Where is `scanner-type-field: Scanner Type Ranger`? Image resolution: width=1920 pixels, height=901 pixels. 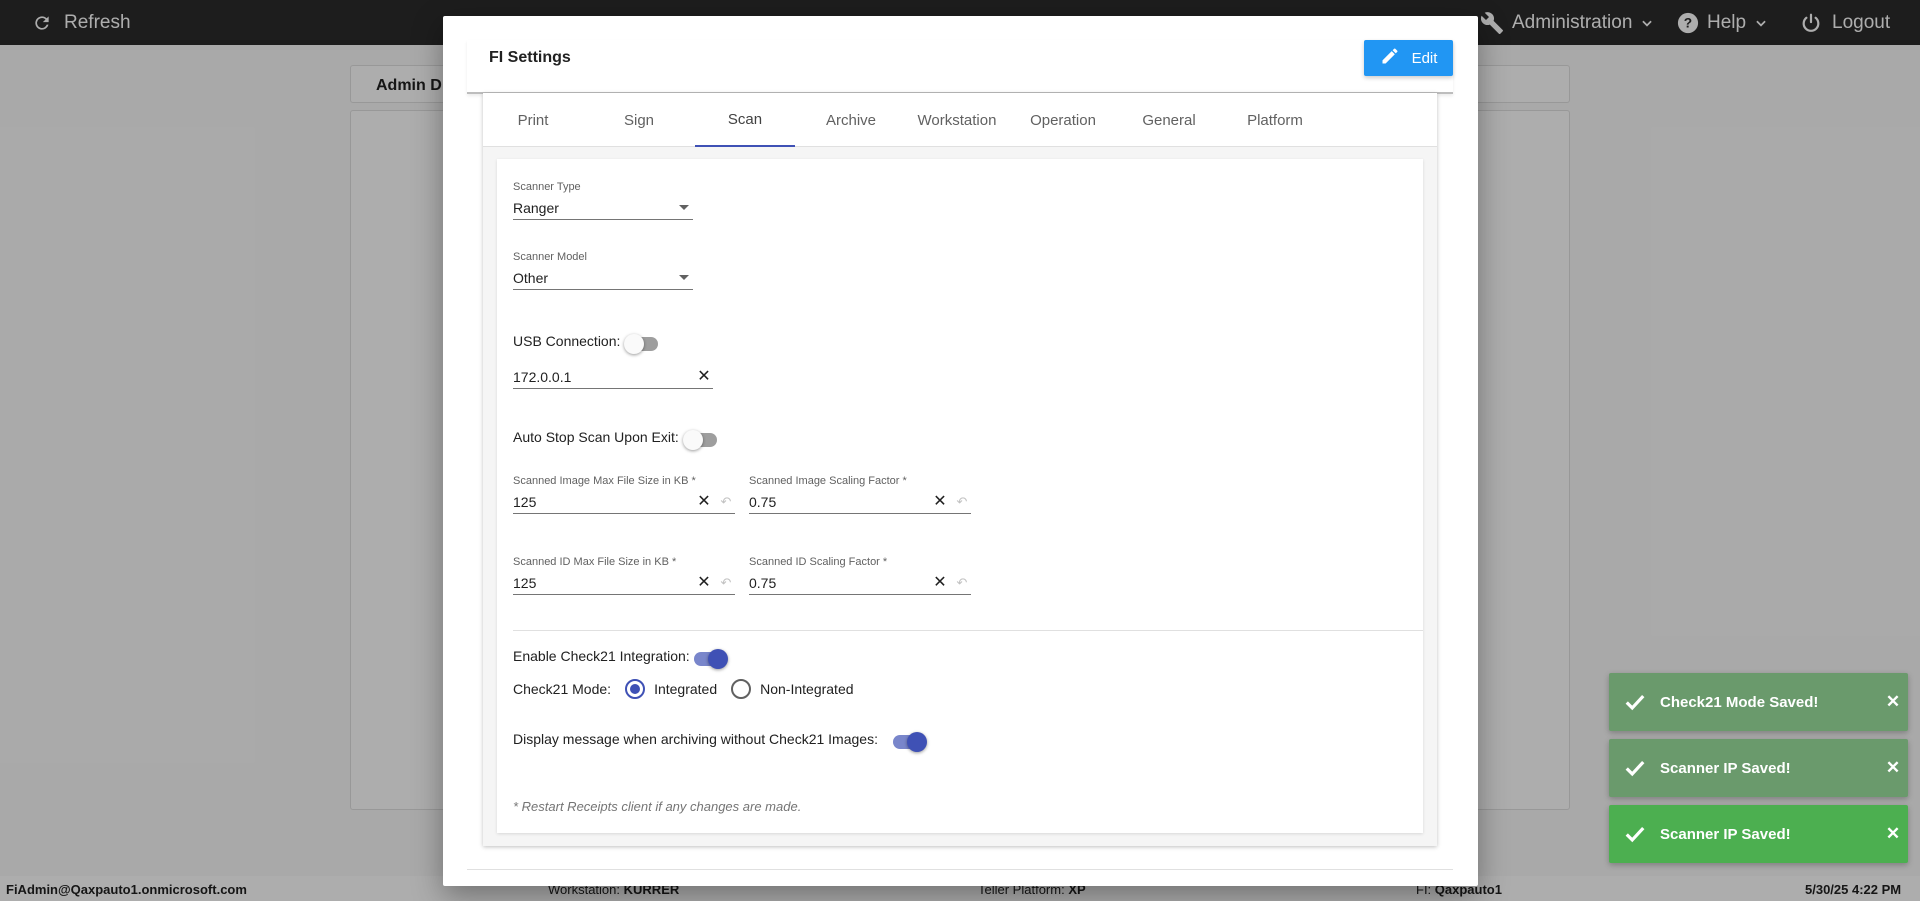
scanner-type-field: Scanner Type Ranger is located at coordinates (603, 200).